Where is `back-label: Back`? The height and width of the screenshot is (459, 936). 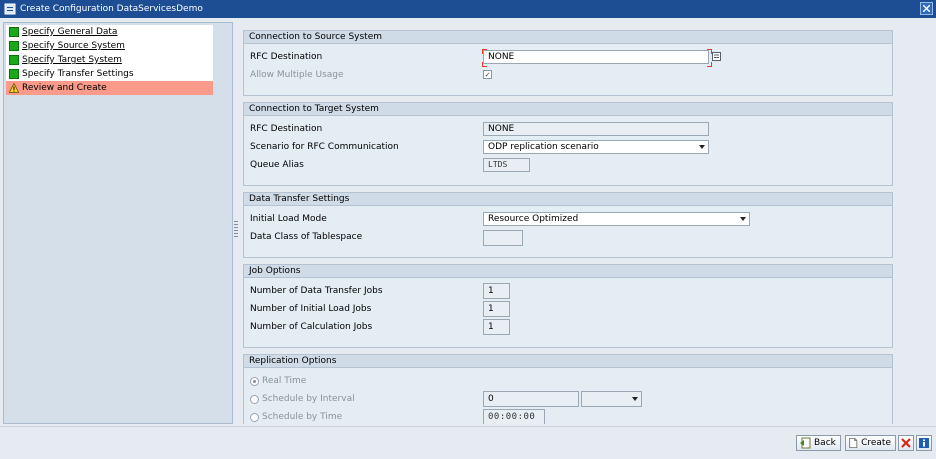 back-label: Back is located at coordinates (825, 443).